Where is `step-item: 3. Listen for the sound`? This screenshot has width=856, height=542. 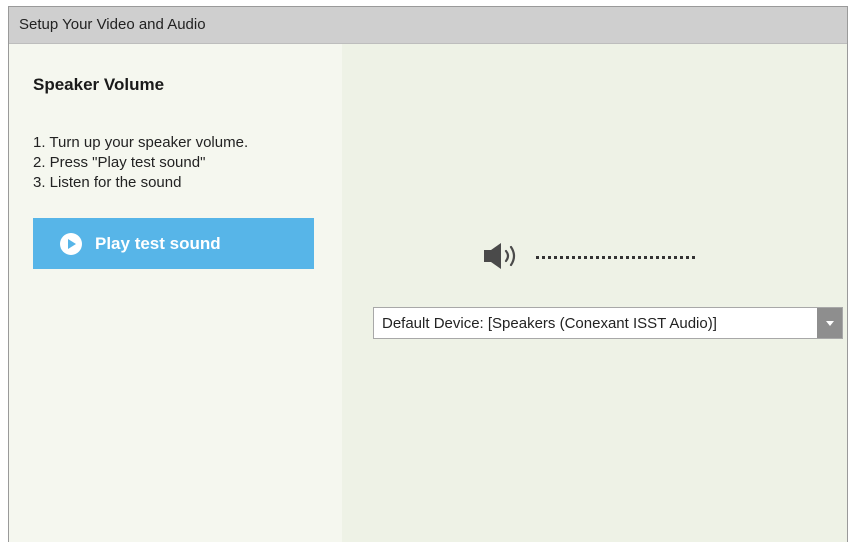
step-item: 3. Listen for the sound is located at coordinates (107, 182).